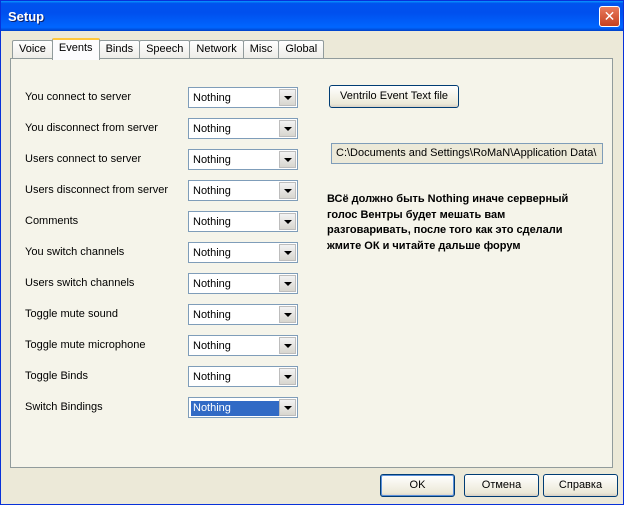 The height and width of the screenshot is (505, 624). I want to click on help-button: Справка, so click(580, 485).